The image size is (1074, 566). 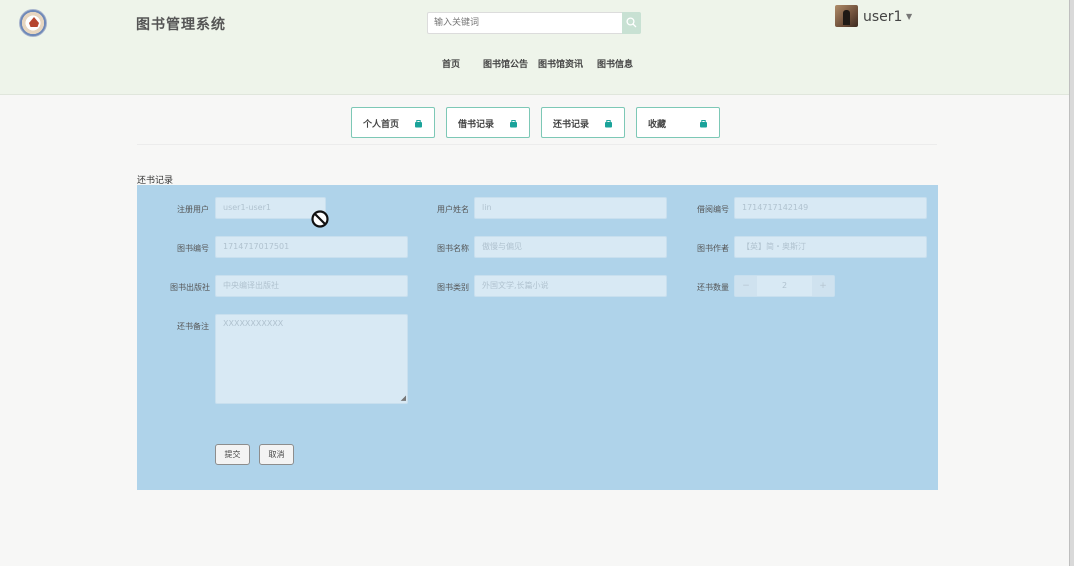 What do you see at coordinates (678, 122) in the screenshot?
I see `tab-favorites: 收藏` at bounding box center [678, 122].